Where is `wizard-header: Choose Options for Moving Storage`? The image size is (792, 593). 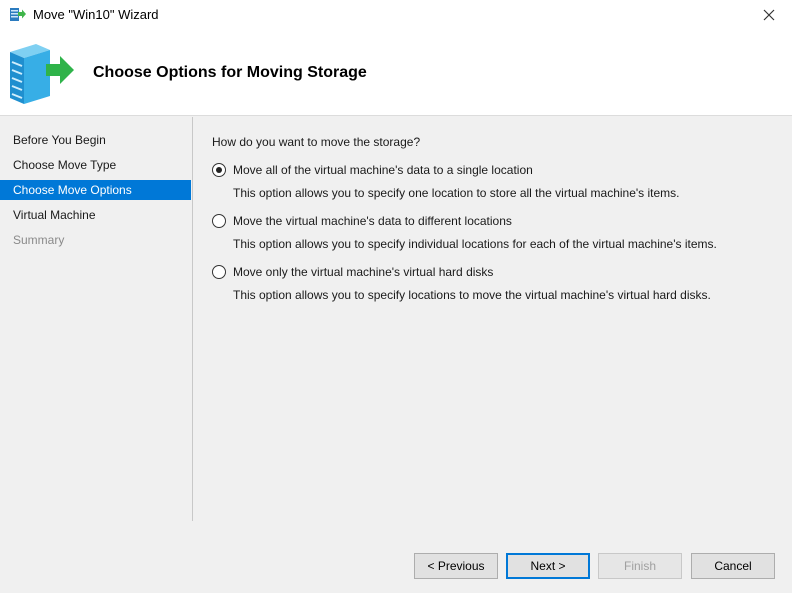
wizard-header: Choose Options for Moving Storage is located at coordinates (396, 73).